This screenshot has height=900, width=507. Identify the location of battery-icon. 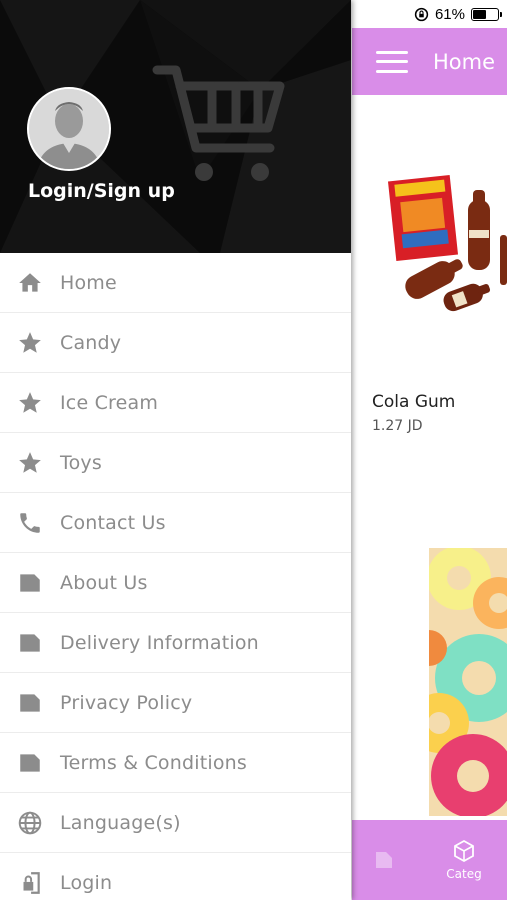
(486, 14).